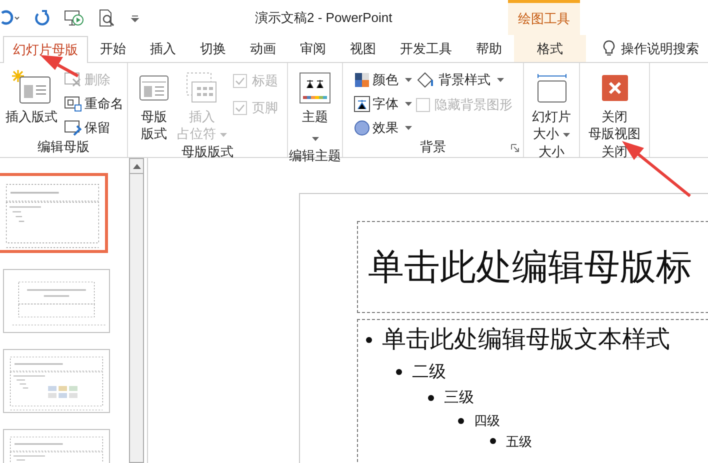 This screenshot has height=463, width=708. I want to click on ribbon-button: 幻灯片 大小, so click(551, 104).